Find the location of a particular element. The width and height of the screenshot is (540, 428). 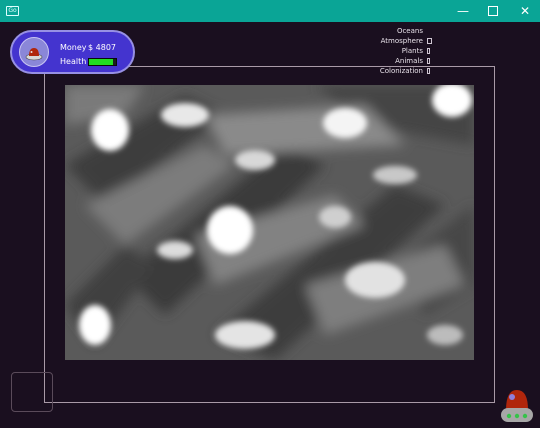

status-atmosphere: Atmosphere is located at coordinates (410, 41).